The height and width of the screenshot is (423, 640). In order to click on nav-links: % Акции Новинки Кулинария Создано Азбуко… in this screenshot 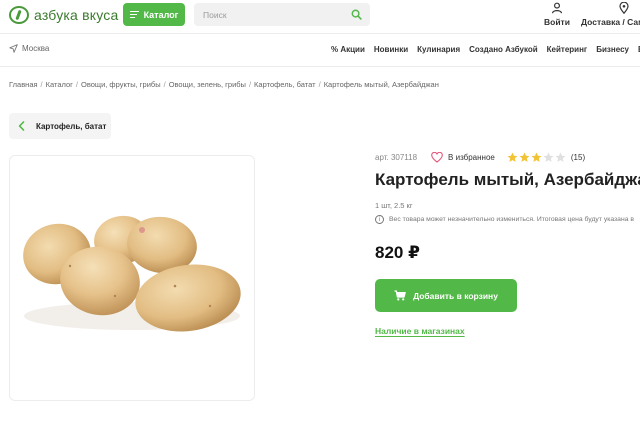, I will do `click(485, 49)`.